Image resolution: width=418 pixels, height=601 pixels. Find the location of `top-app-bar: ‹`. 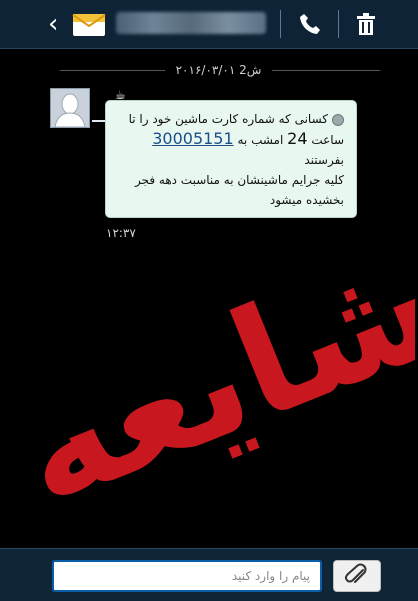

top-app-bar: ‹ is located at coordinates (209, 24).